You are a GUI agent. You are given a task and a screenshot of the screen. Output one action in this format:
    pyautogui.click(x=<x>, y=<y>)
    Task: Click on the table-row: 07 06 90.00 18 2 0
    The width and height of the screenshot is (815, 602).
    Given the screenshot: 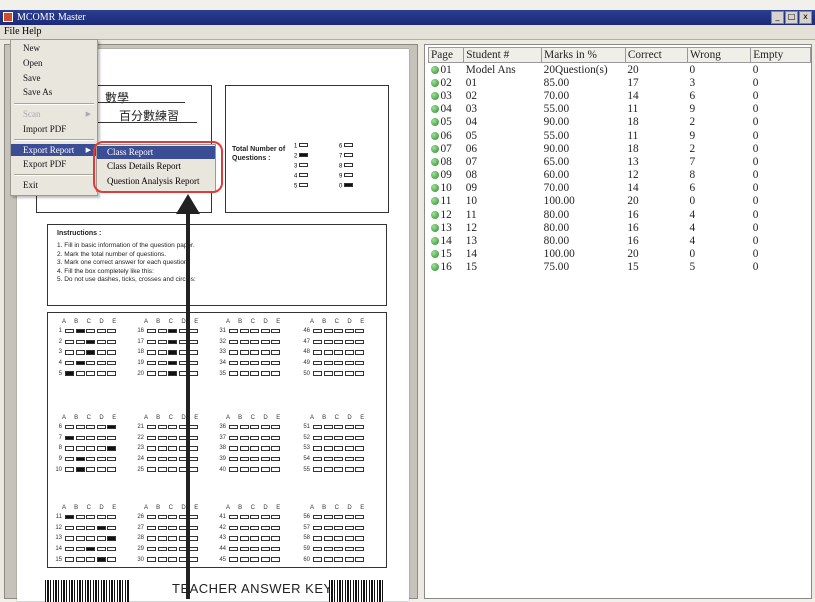 What is the action you would take?
    pyautogui.click(x=620, y=148)
    